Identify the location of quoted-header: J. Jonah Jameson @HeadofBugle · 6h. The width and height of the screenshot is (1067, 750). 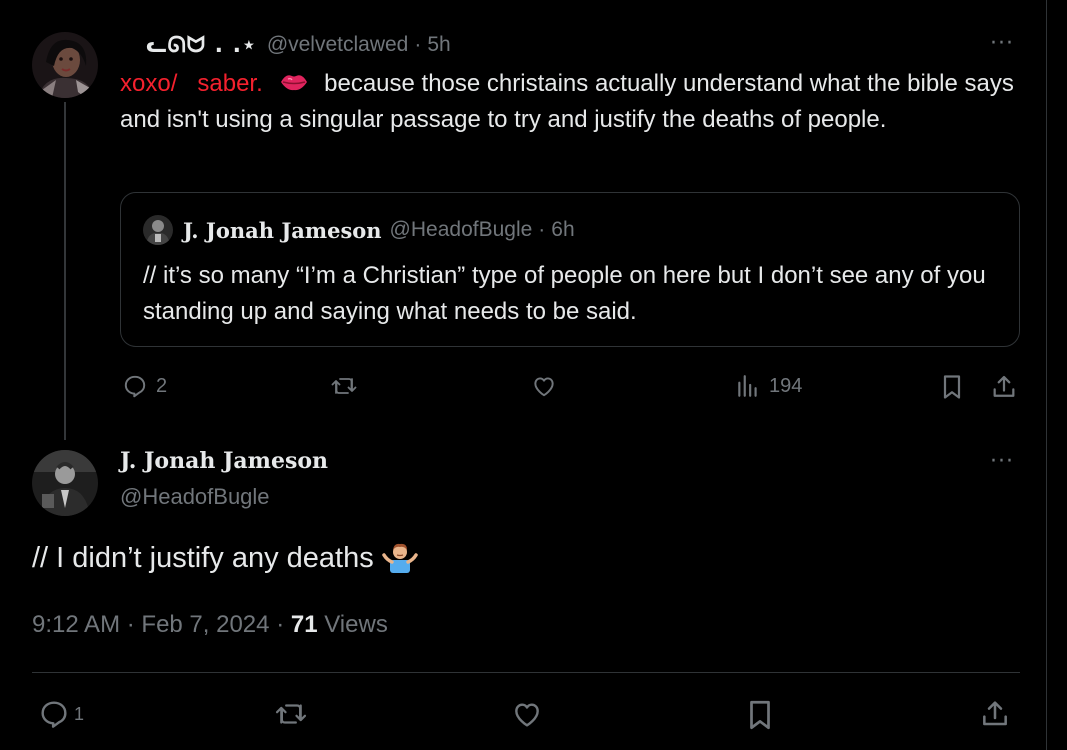
(359, 230).